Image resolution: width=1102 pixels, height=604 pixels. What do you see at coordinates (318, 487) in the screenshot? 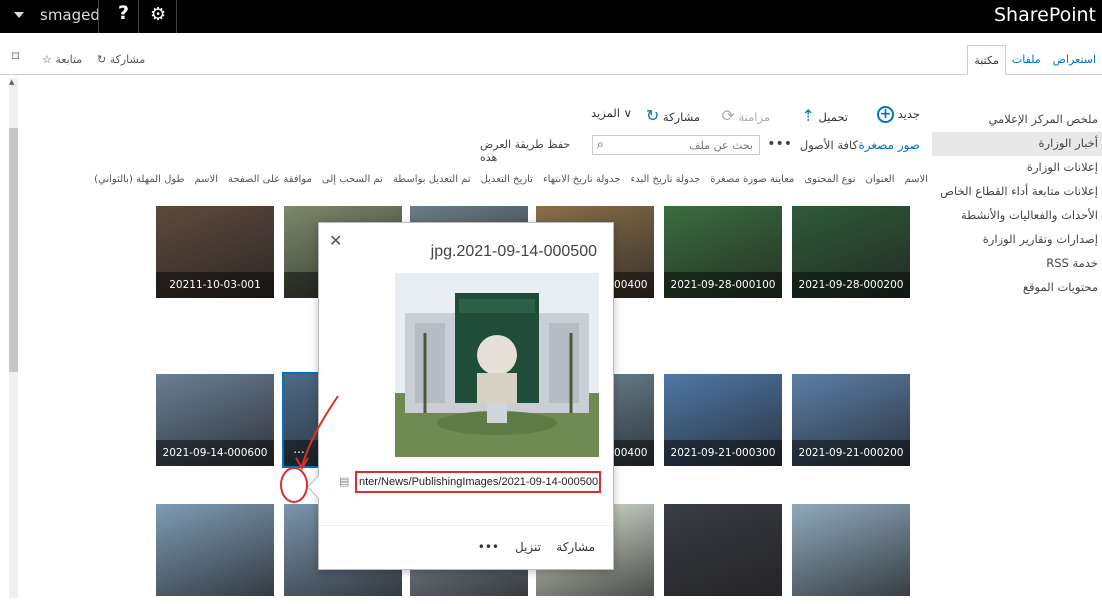
I see `callout-beak` at bounding box center [318, 487].